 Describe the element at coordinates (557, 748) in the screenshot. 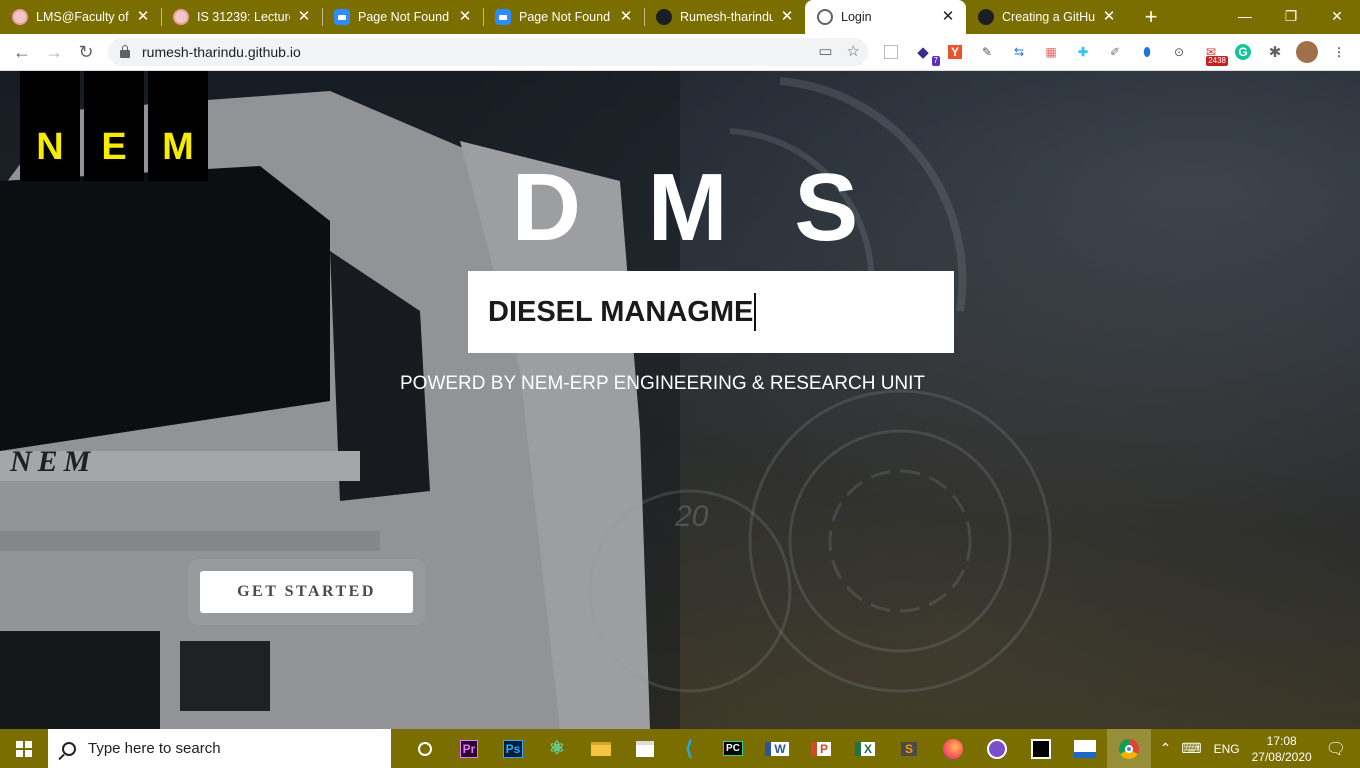

I see `atom-icon: ⚛` at that location.